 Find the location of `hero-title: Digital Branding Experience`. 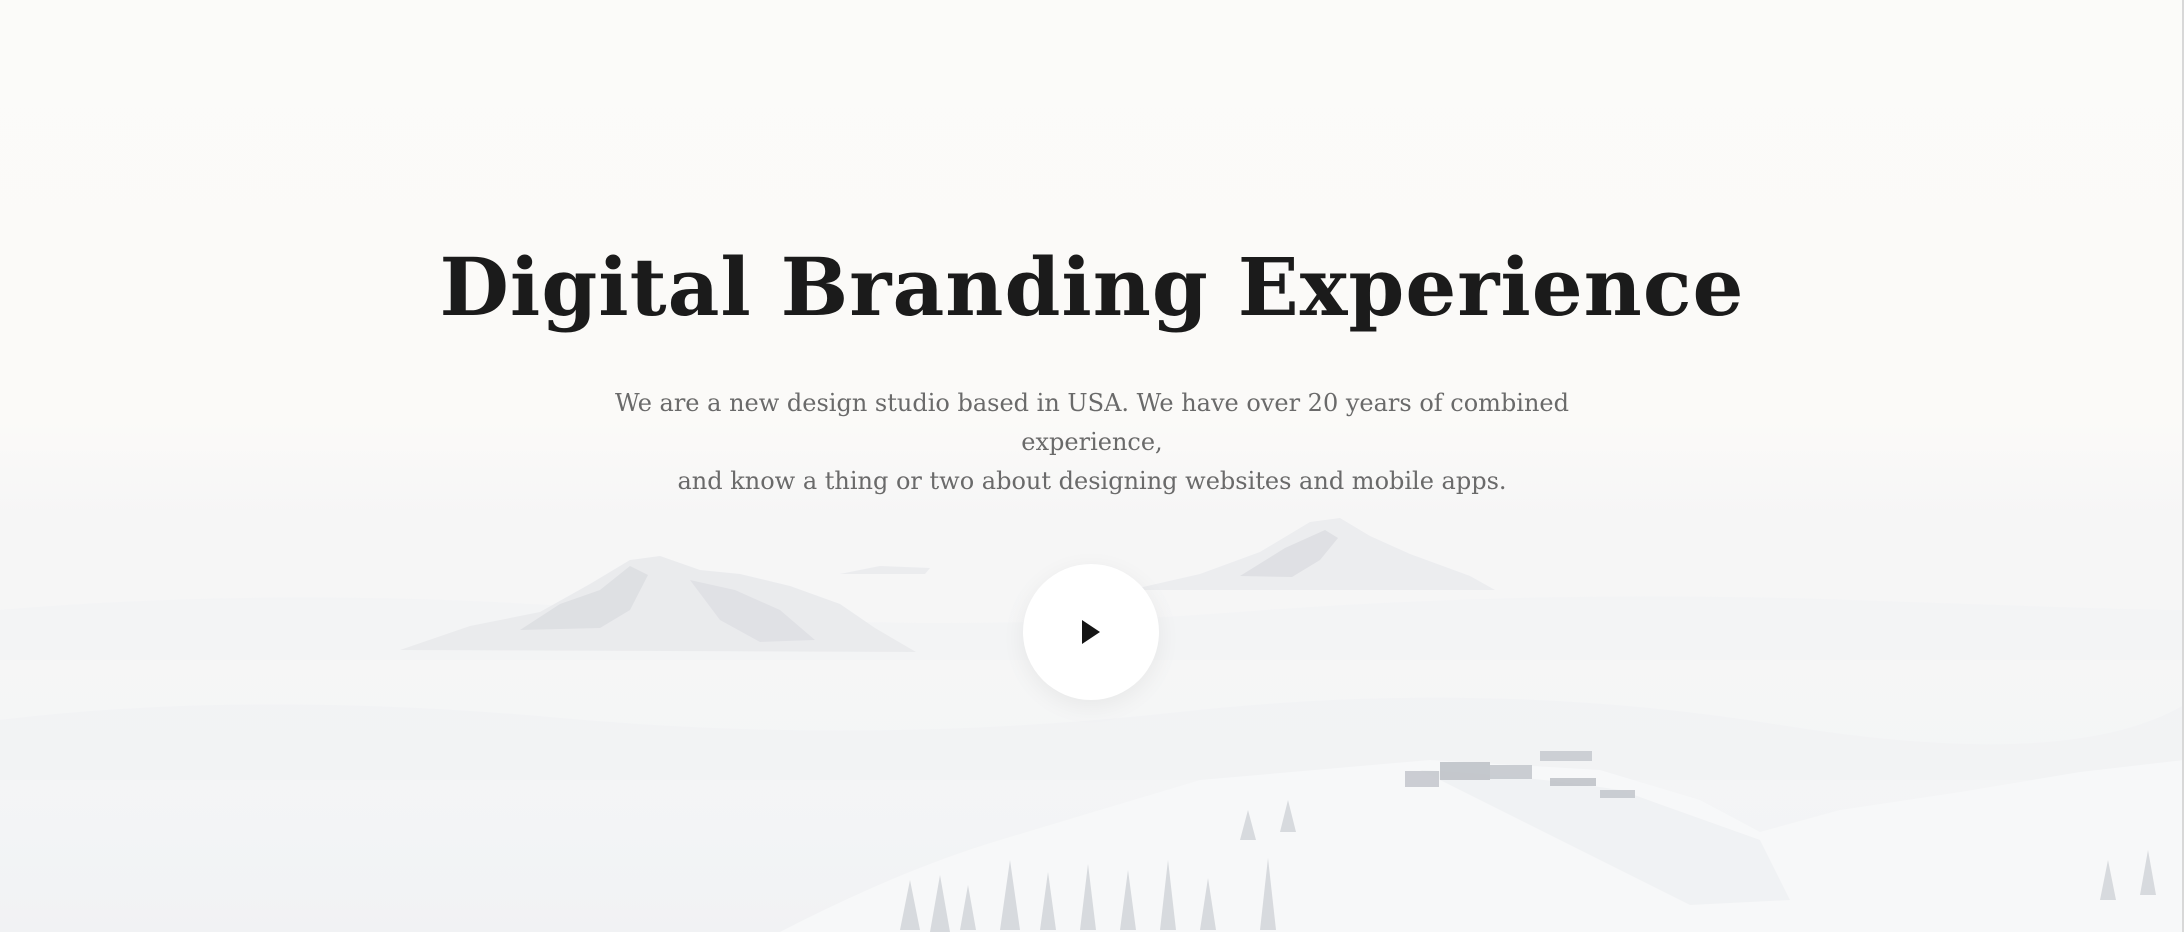

hero-title: Digital Branding Experience is located at coordinates (1092, 287).